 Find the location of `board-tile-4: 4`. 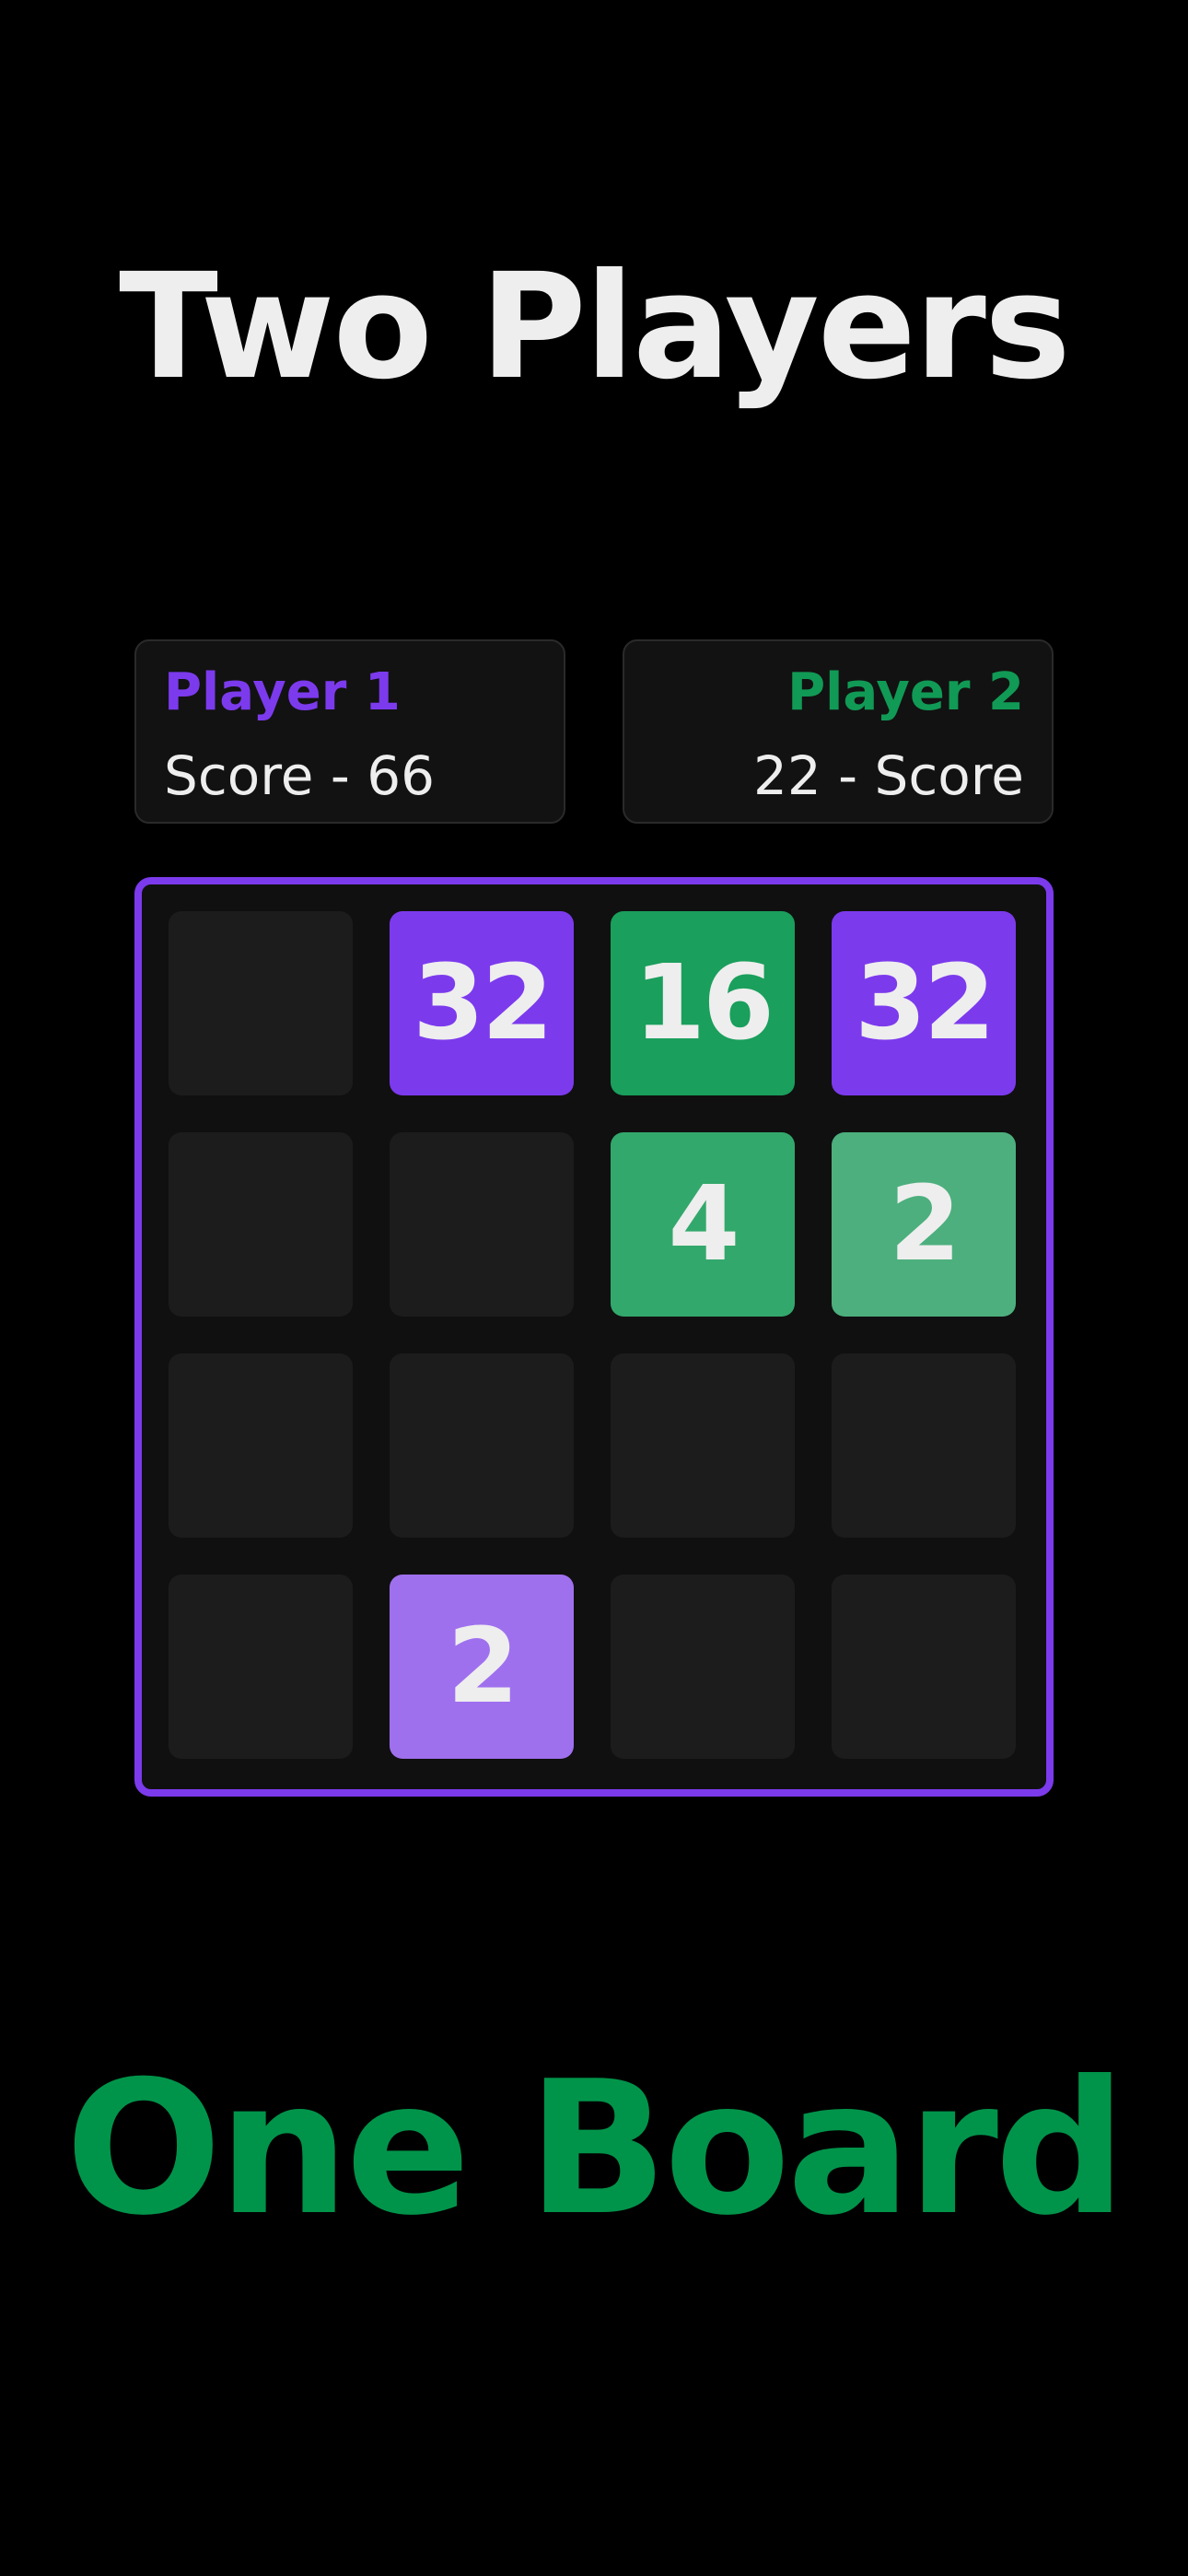

board-tile-4: 4 is located at coordinates (703, 1224).